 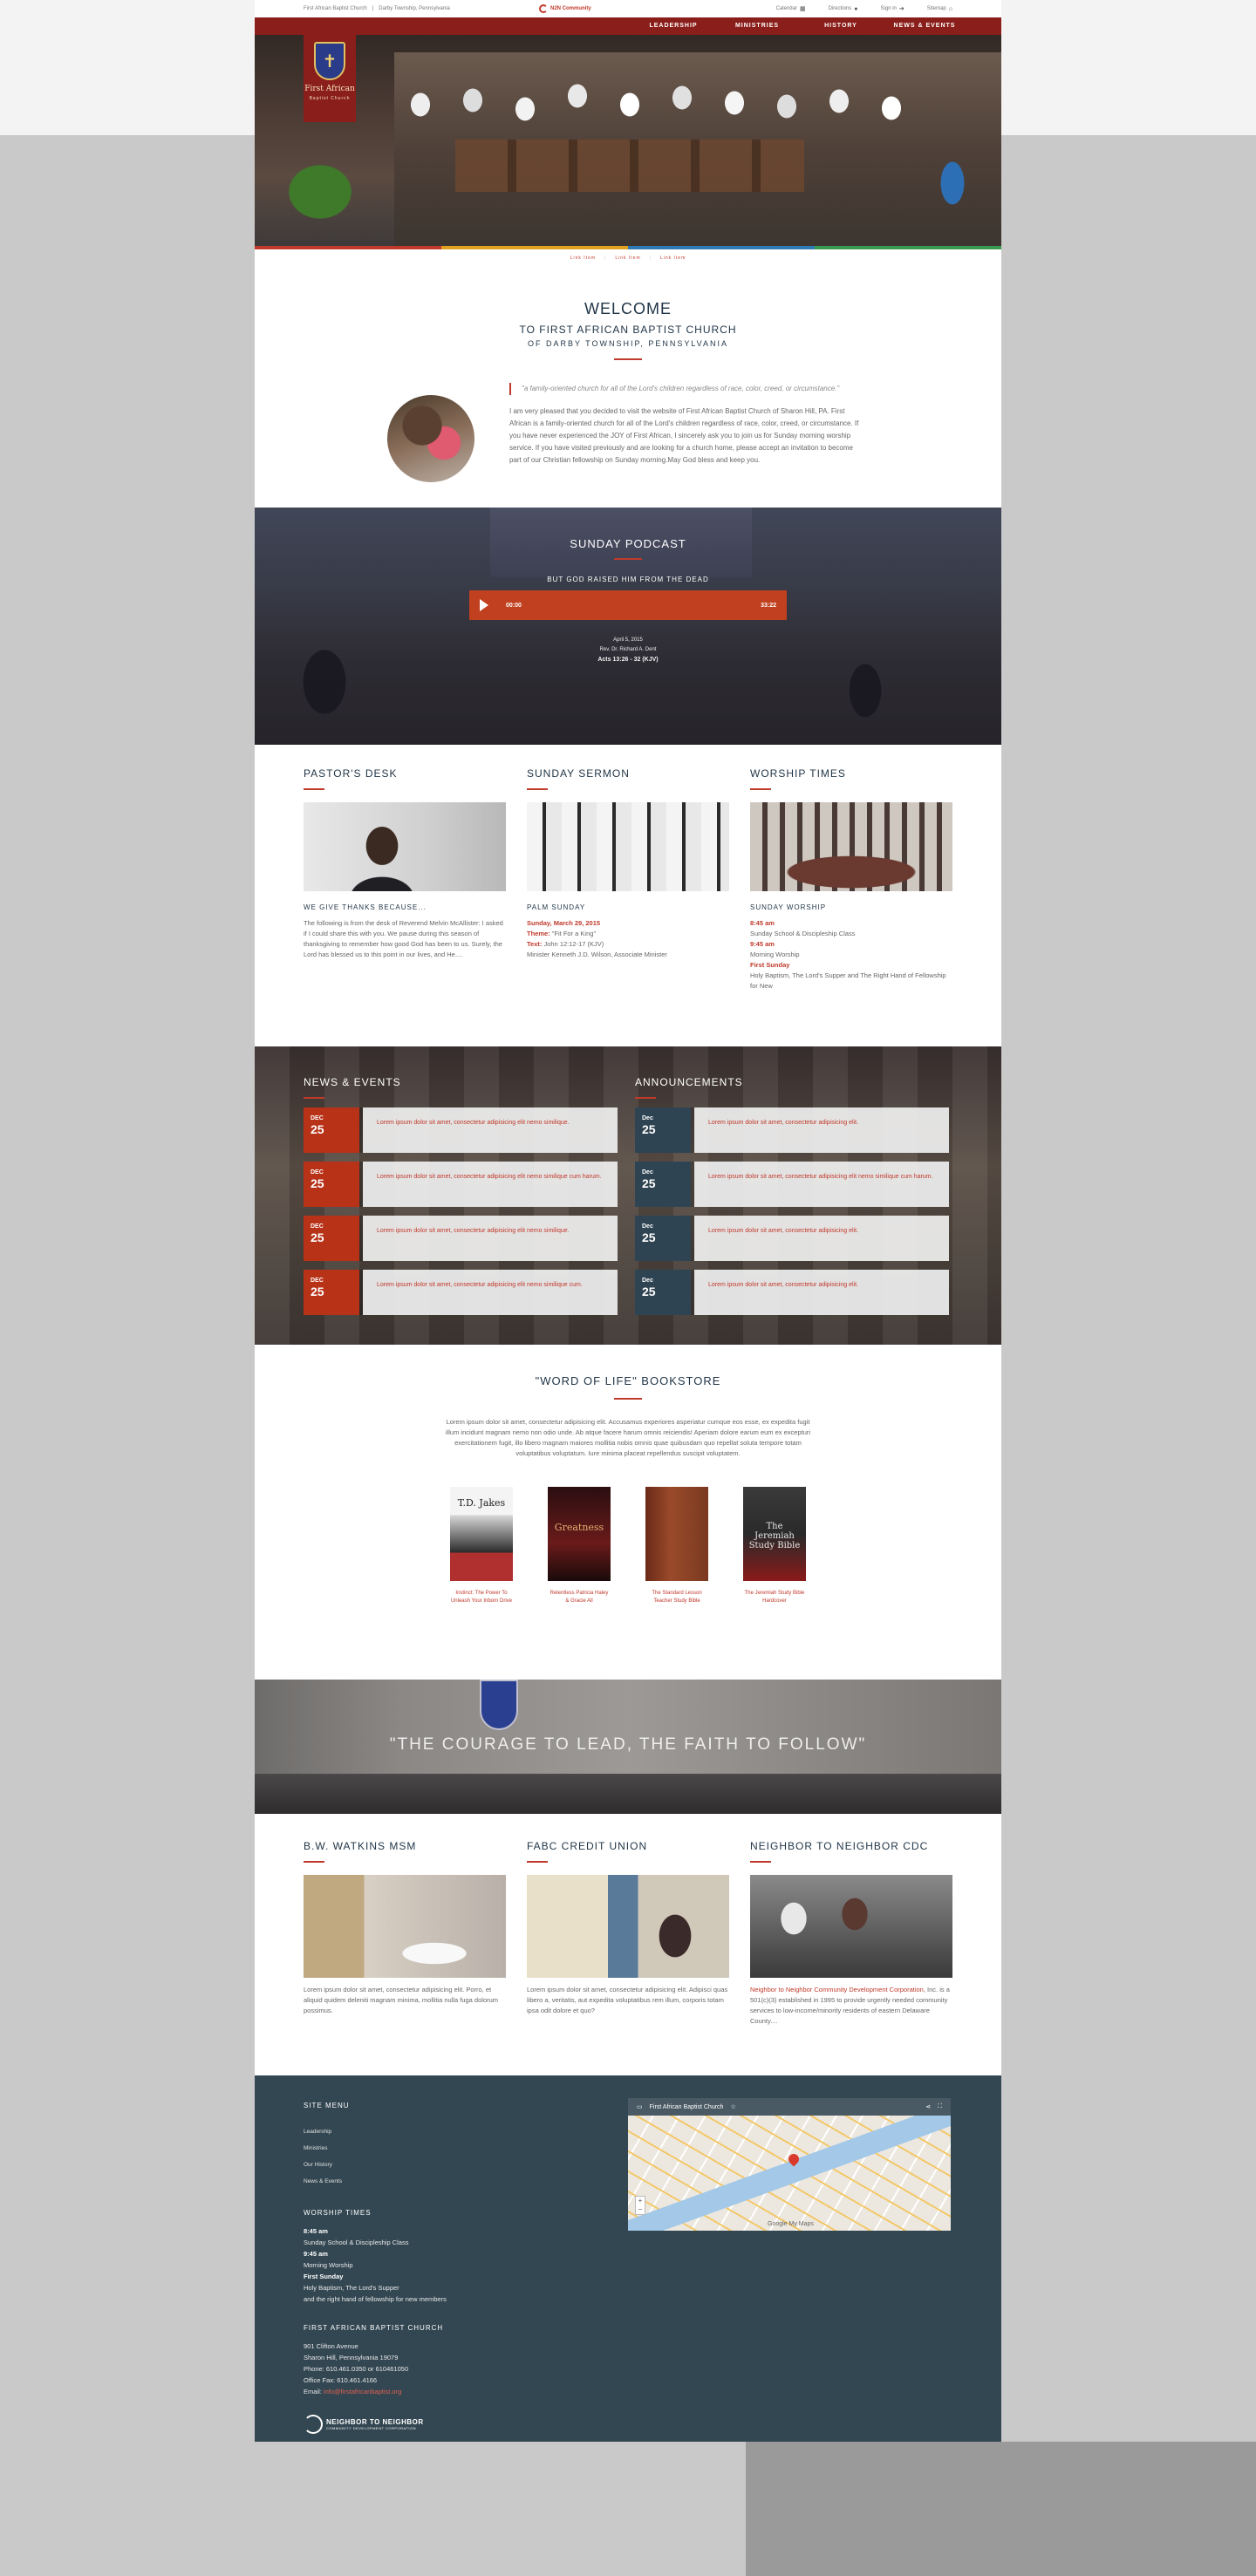 What do you see at coordinates (1001, 2509) in the screenshot?
I see `background-bottom-right` at bounding box center [1001, 2509].